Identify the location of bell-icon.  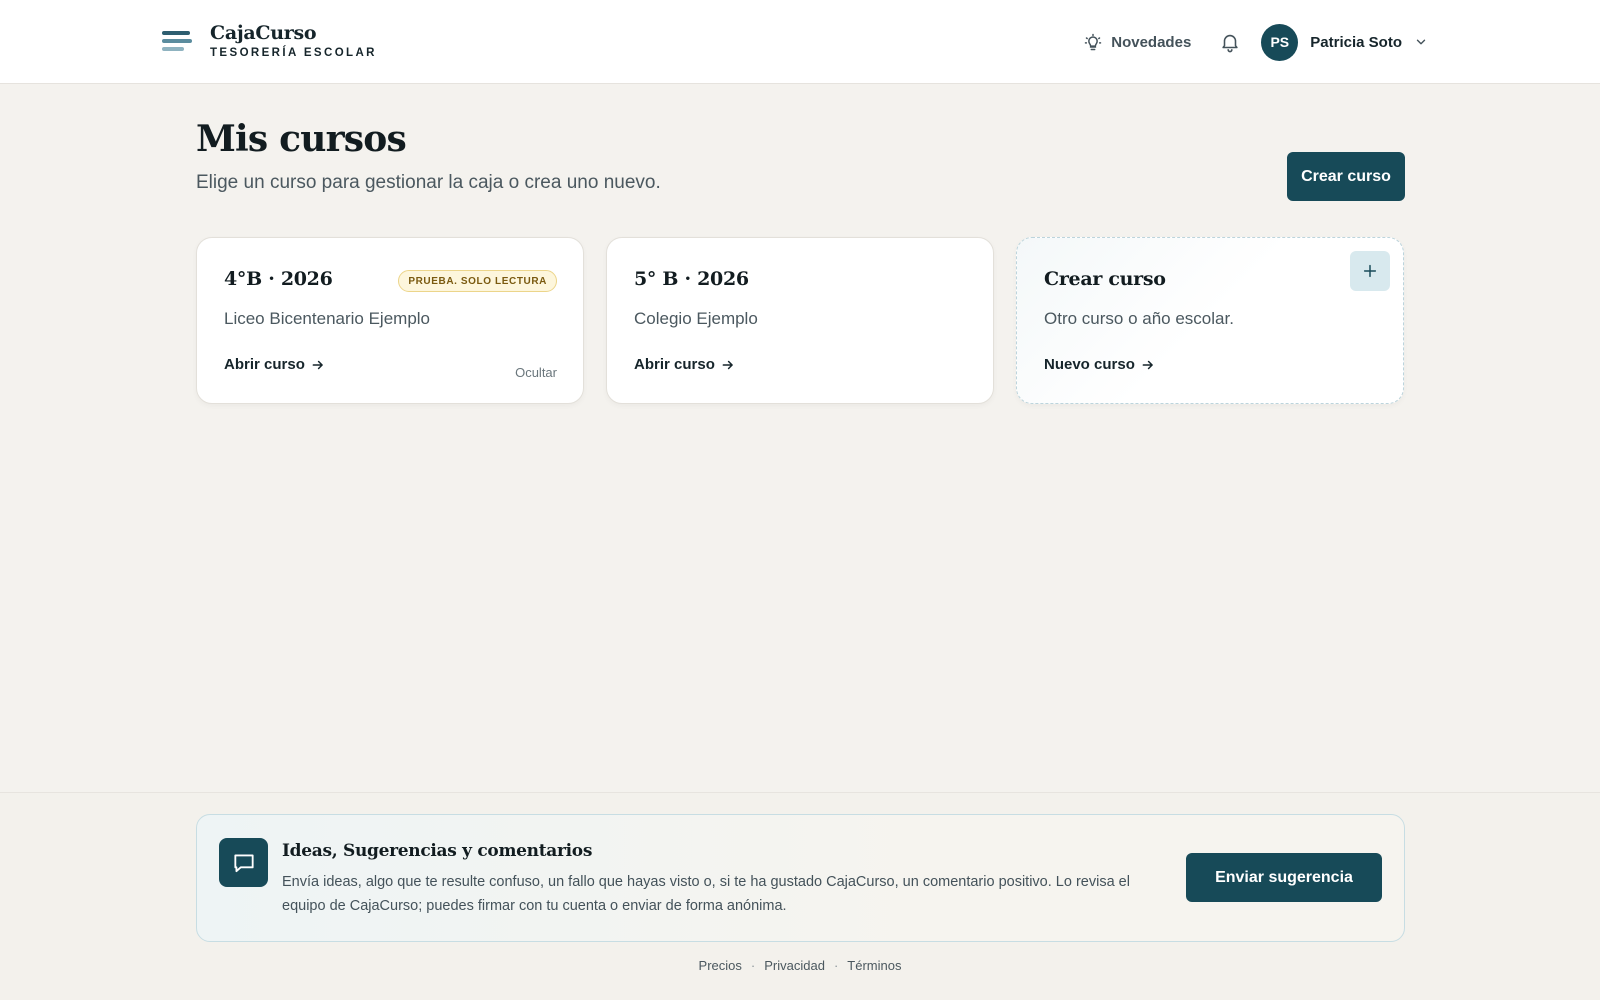
(1230, 43).